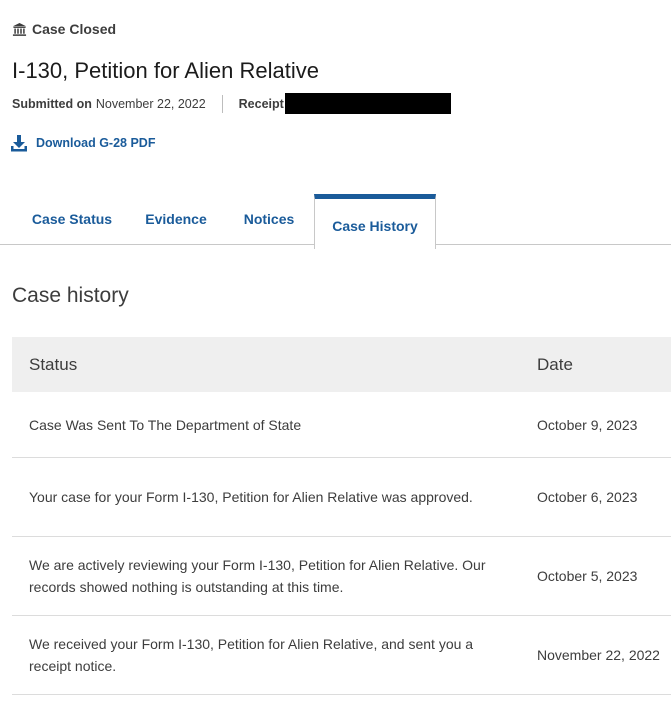  Describe the element at coordinates (222, 103) in the screenshot. I see `meta-divider` at that location.